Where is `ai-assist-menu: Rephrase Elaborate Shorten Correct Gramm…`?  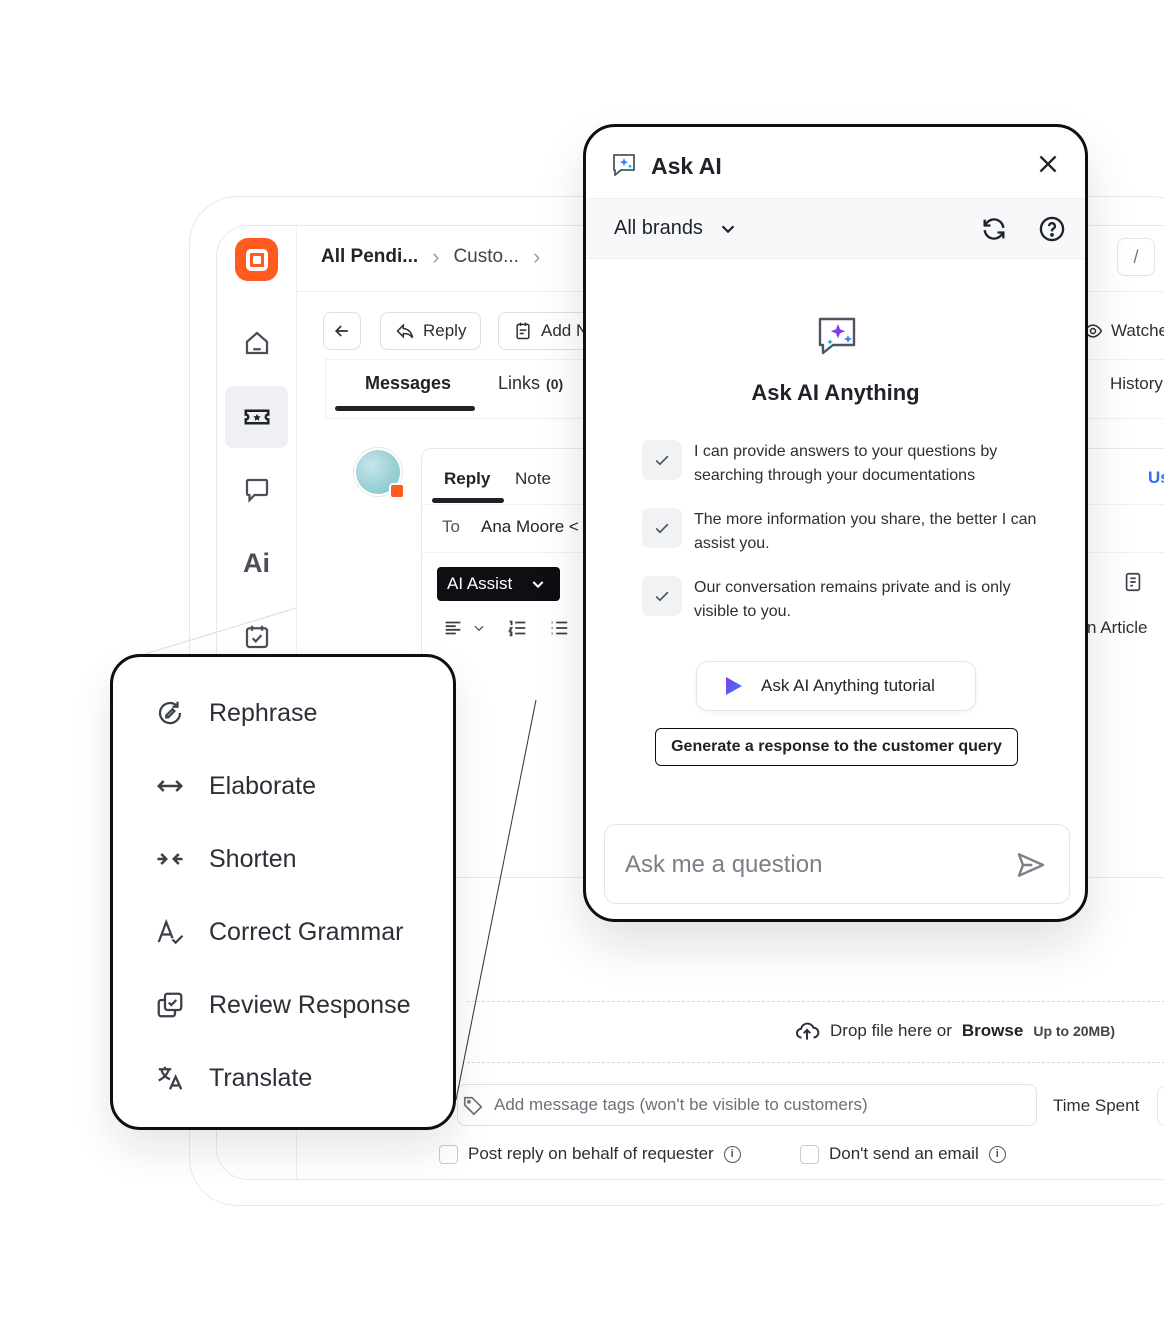 ai-assist-menu: Rephrase Elaborate Shorten Correct Gramm… is located at coordinates (283, 892).